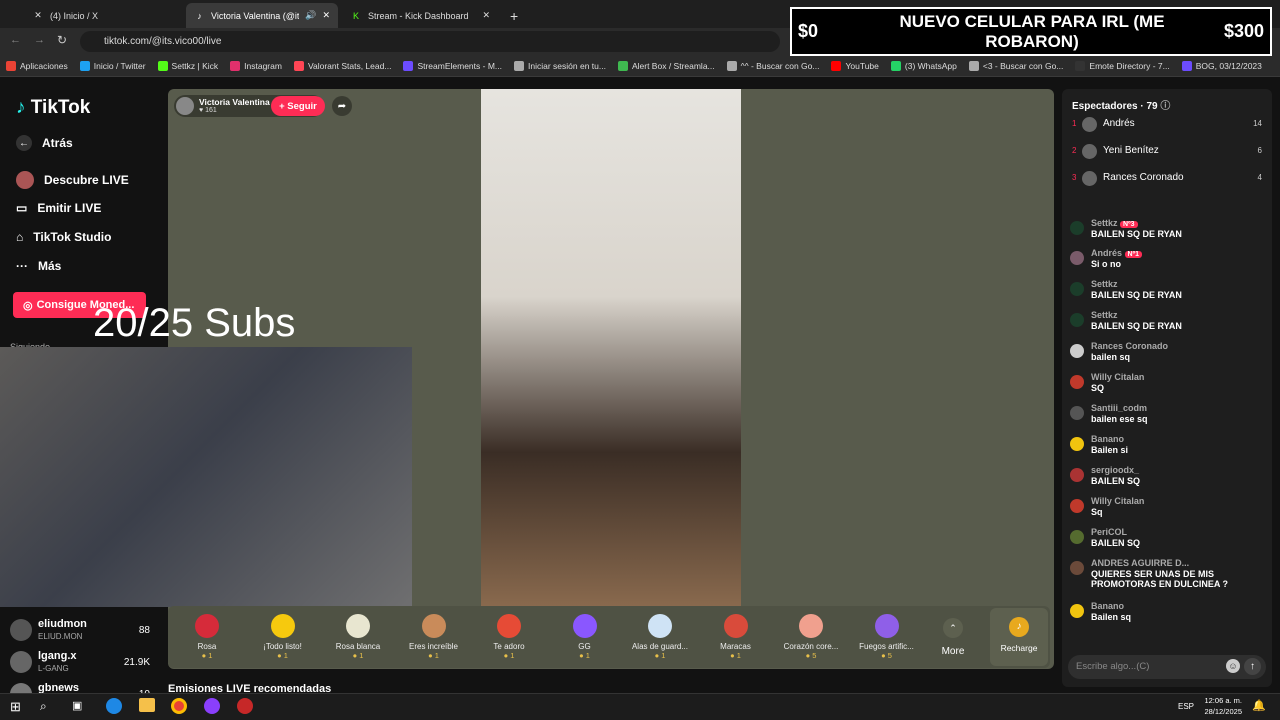 This screenshot has width=1280, height=720. I want to click on windows-start-icon: ⊞, so click(15, 707).